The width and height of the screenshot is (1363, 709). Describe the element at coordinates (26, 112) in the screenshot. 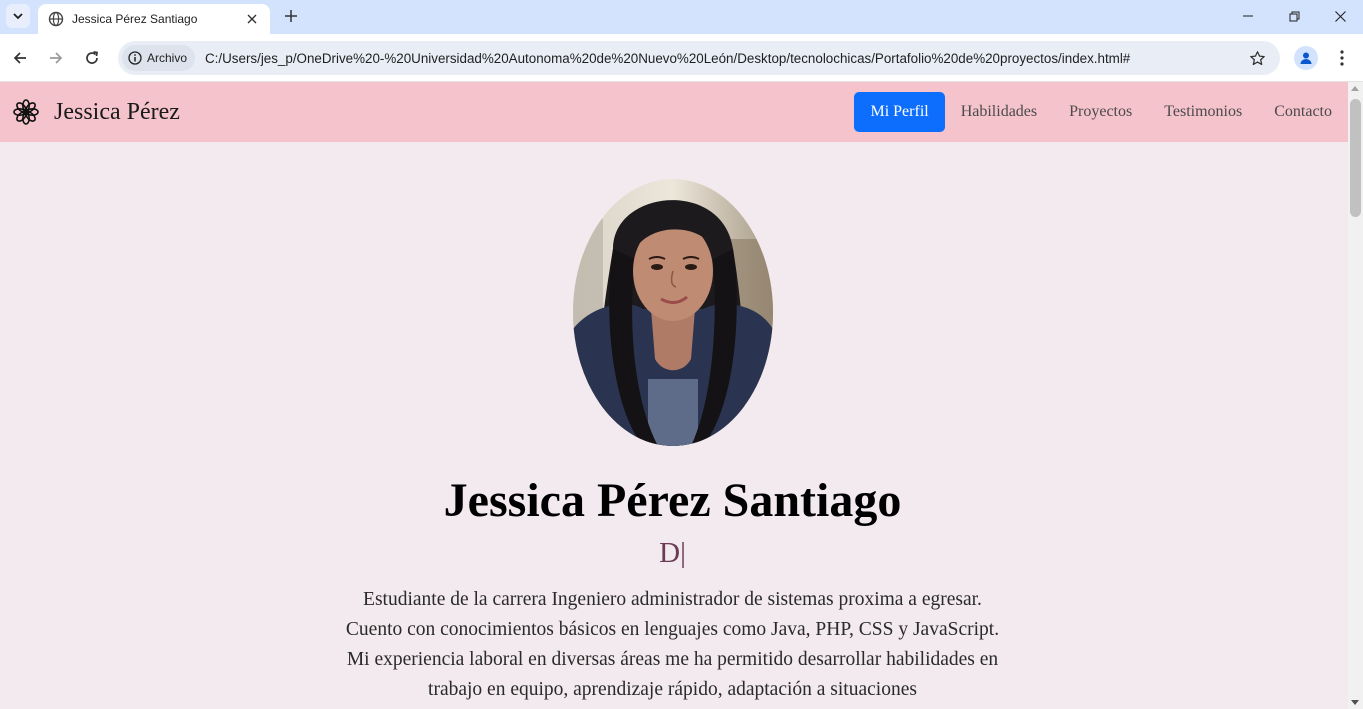

I see `flower-icon` at that location.